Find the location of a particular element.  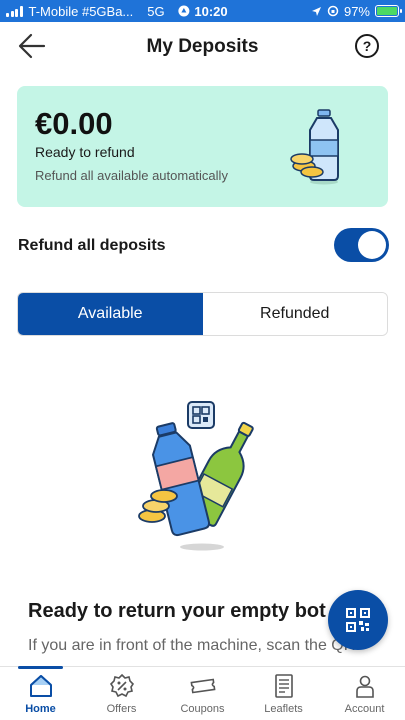

location-arrow-icon is located at coordinates (316, 11).